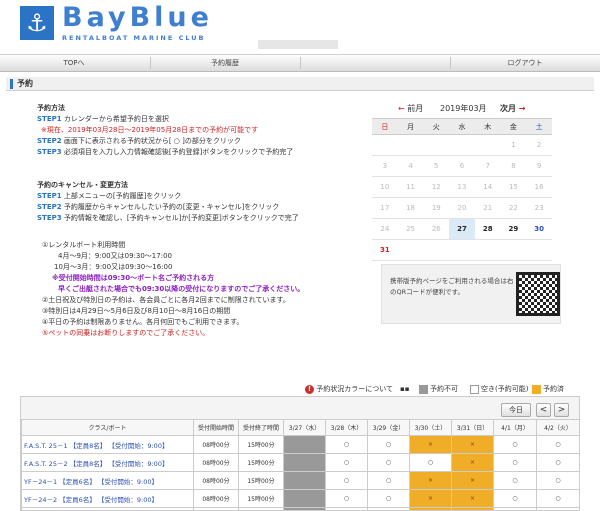 This screenshot has width=600, height=511. Describe the element at coordinates (522, 108) in the screenshot. I see `arrow-right-icon: →` at that location.